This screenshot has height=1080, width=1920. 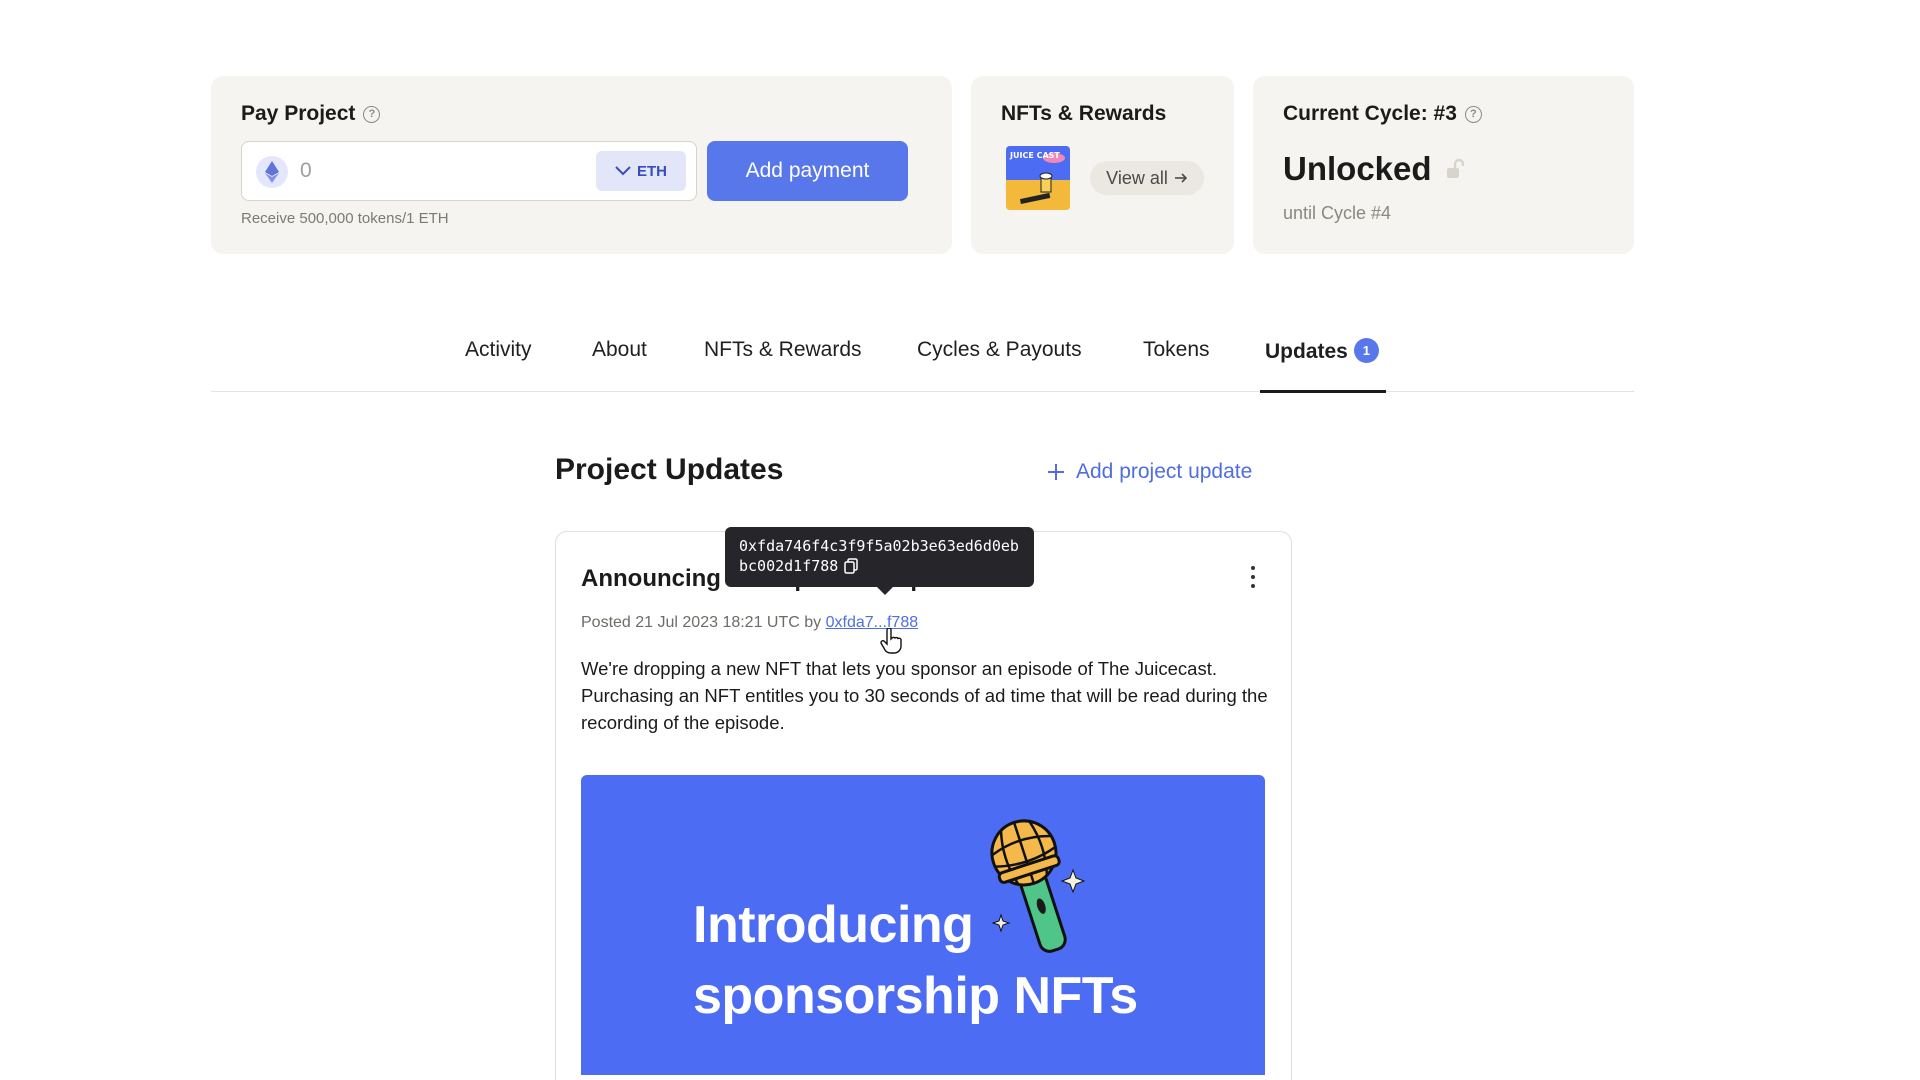 What do you see at coordinates (1455, 168) in the screenshot?
I see `unlock-icon` at bounding box center [1455, 168].